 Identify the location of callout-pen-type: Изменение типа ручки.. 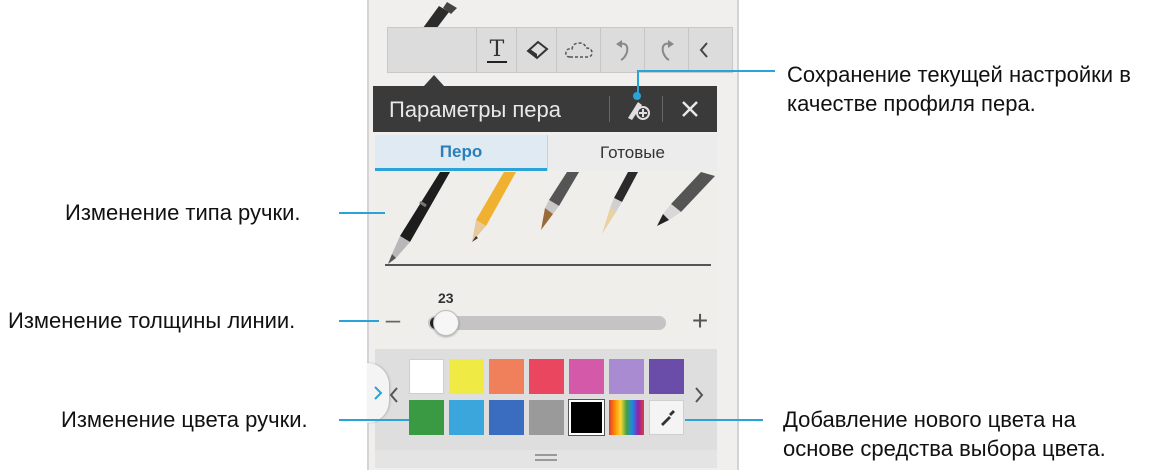
(183, 212).